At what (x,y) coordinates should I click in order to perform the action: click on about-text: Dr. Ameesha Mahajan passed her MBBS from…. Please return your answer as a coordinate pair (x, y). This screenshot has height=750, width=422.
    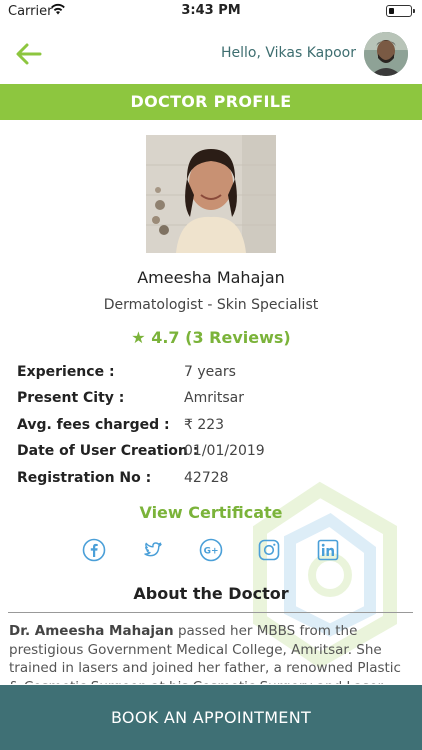
    Looking at the image, I should click on (212, 653).